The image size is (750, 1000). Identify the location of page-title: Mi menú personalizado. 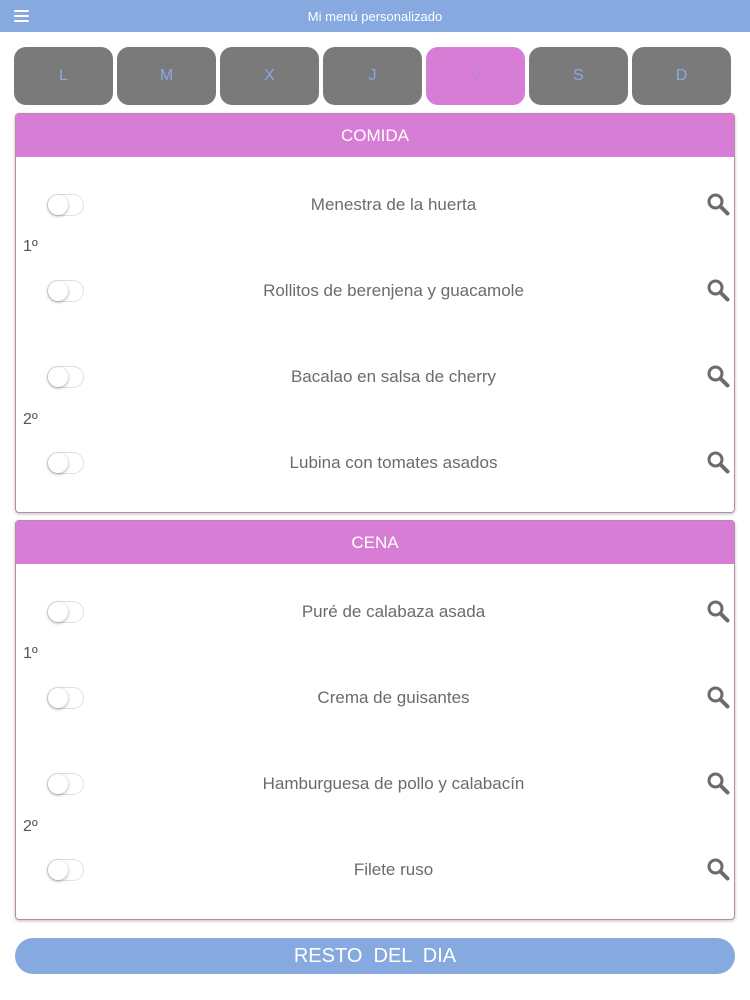
(375, 16).